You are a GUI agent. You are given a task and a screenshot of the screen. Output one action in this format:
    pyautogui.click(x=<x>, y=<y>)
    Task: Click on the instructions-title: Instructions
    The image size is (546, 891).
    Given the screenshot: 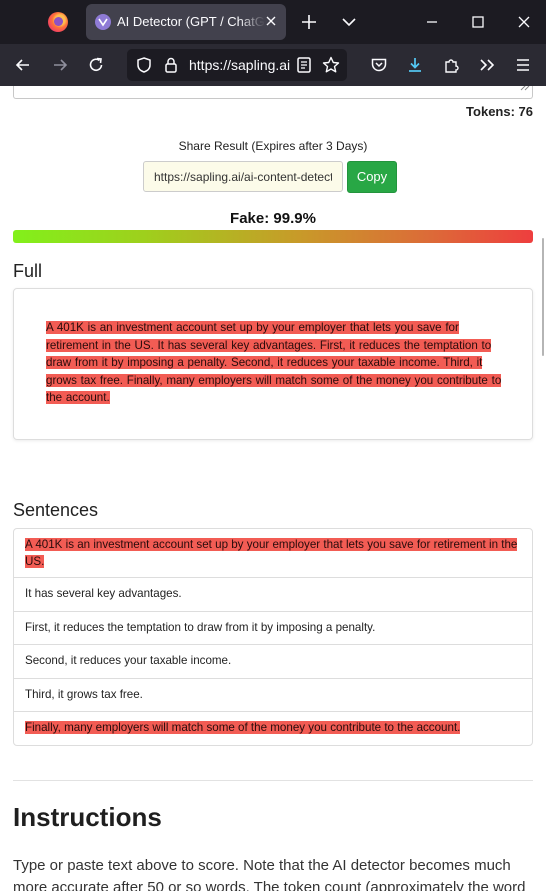 What is the action you would take?
    pyautogui.click(x=87, y=817)
    